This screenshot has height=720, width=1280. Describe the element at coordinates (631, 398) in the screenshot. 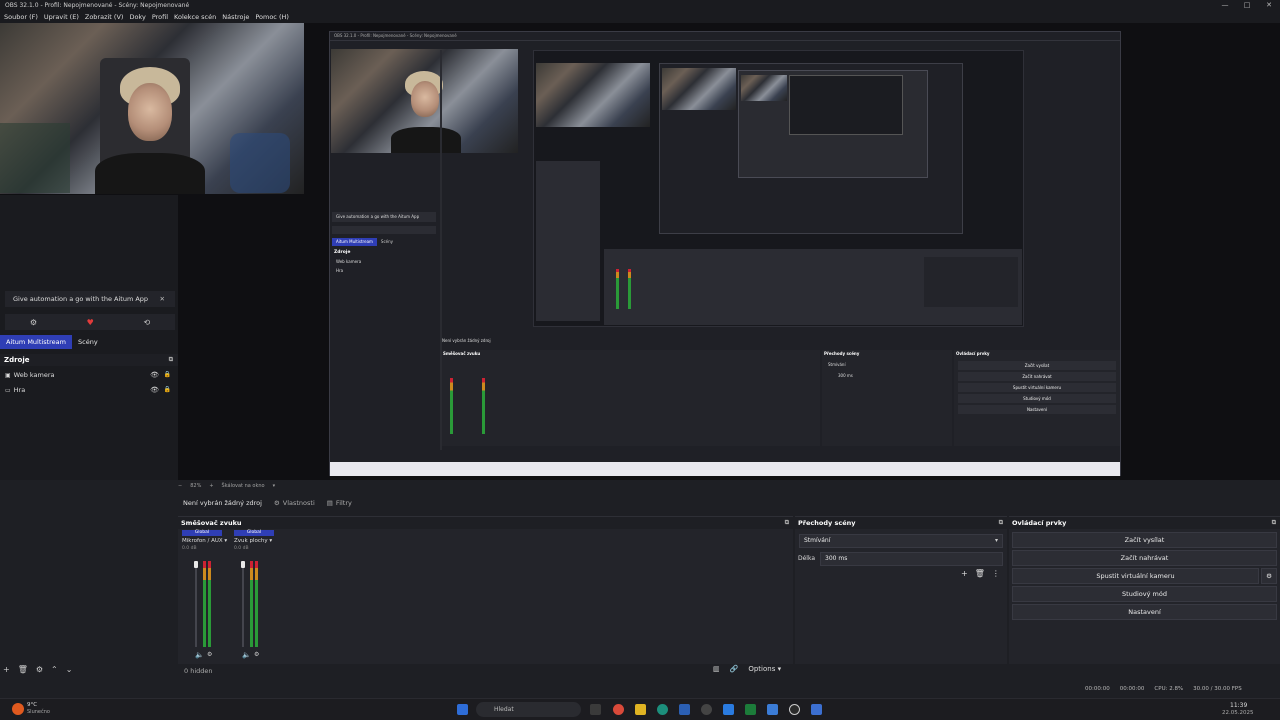

I see `inner-mixer: Směšovač zvuku` at that location.